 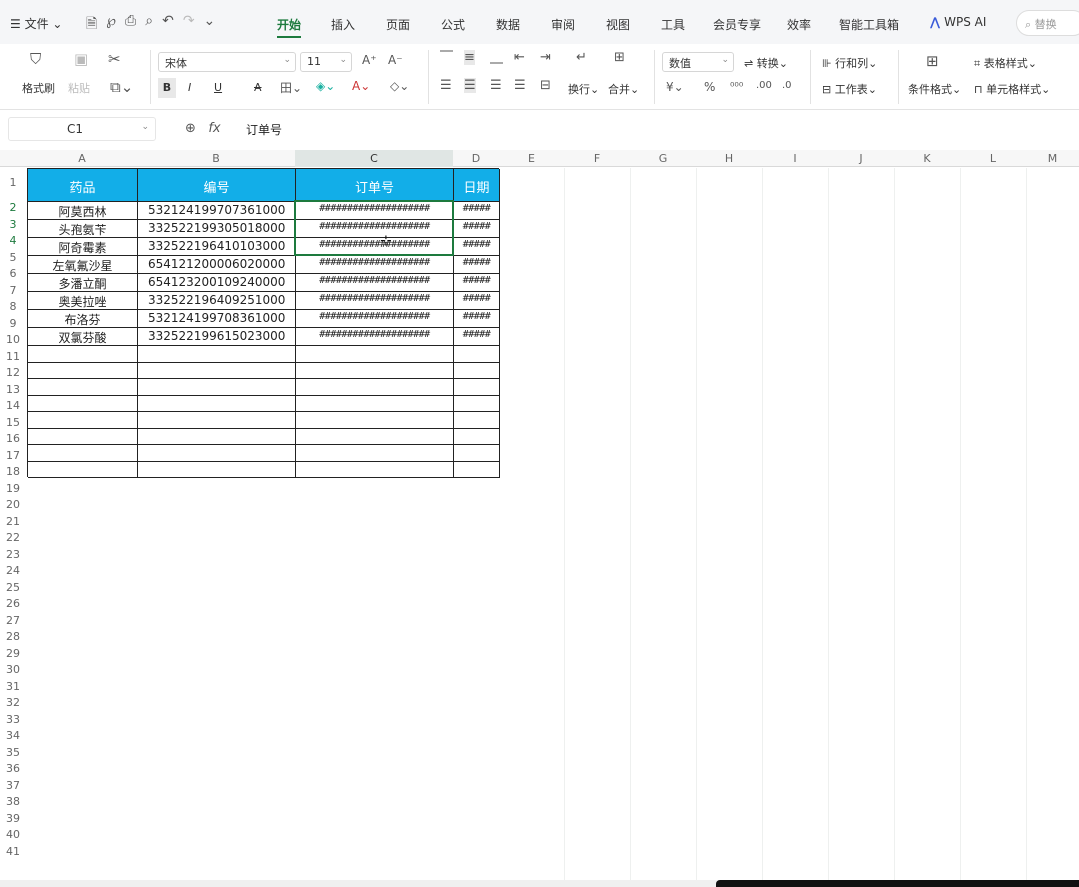 What do you see at coordinates (264, 129) in the screenshot?
I see `formula-input: 订单号` at bounding box center [264, 129].